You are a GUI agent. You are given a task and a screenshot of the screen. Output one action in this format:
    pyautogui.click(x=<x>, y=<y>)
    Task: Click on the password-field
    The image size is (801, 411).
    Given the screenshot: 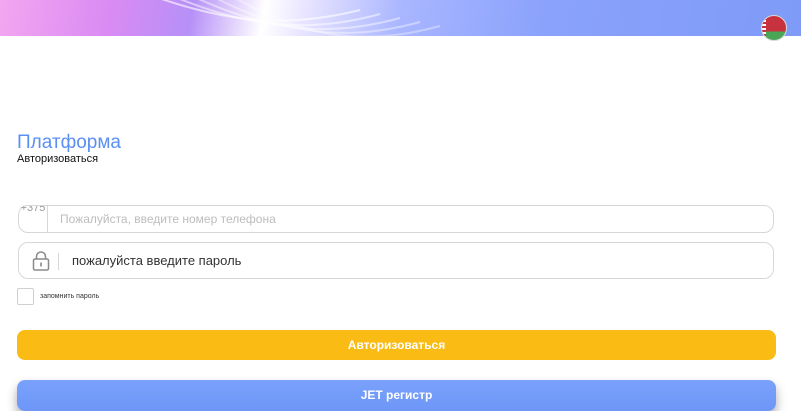 What is the action you would take?
    pyautogui.click(x=396, y=260)
    